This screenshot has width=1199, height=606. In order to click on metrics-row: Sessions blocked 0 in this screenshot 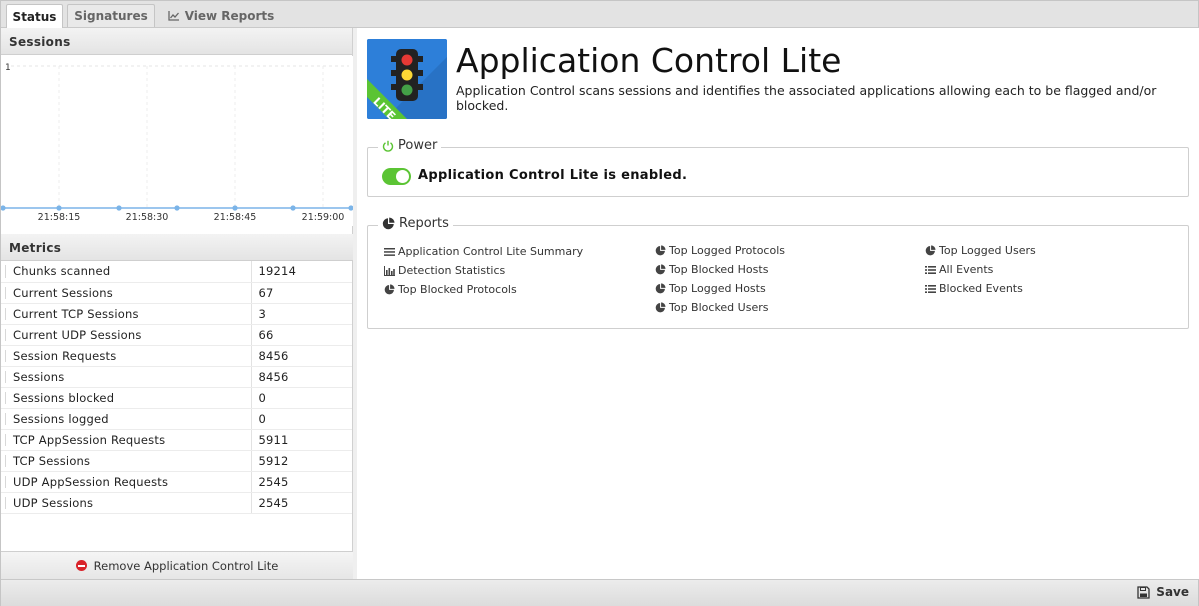, I will do `click(176, 398)`.